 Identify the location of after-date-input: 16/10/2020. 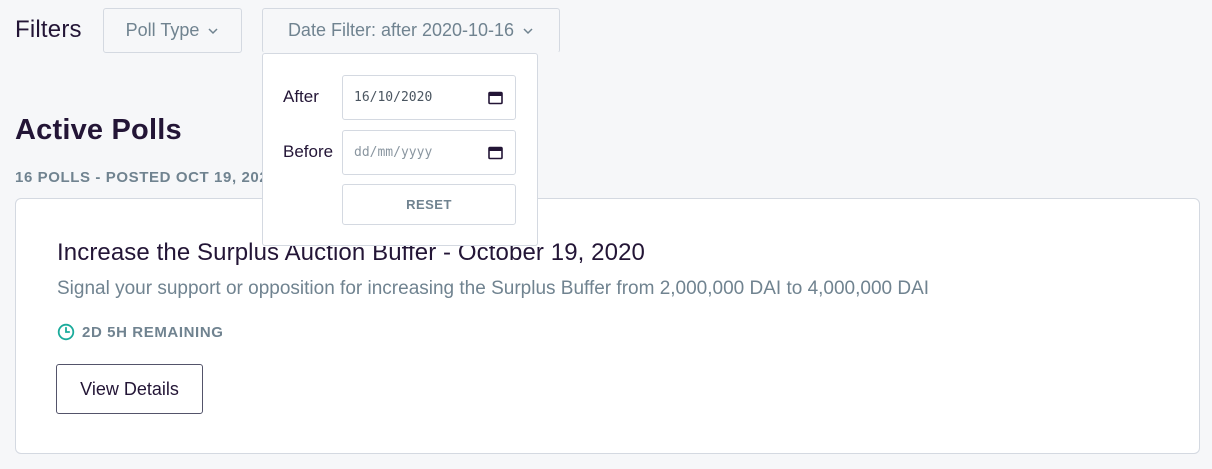
(429, 97).